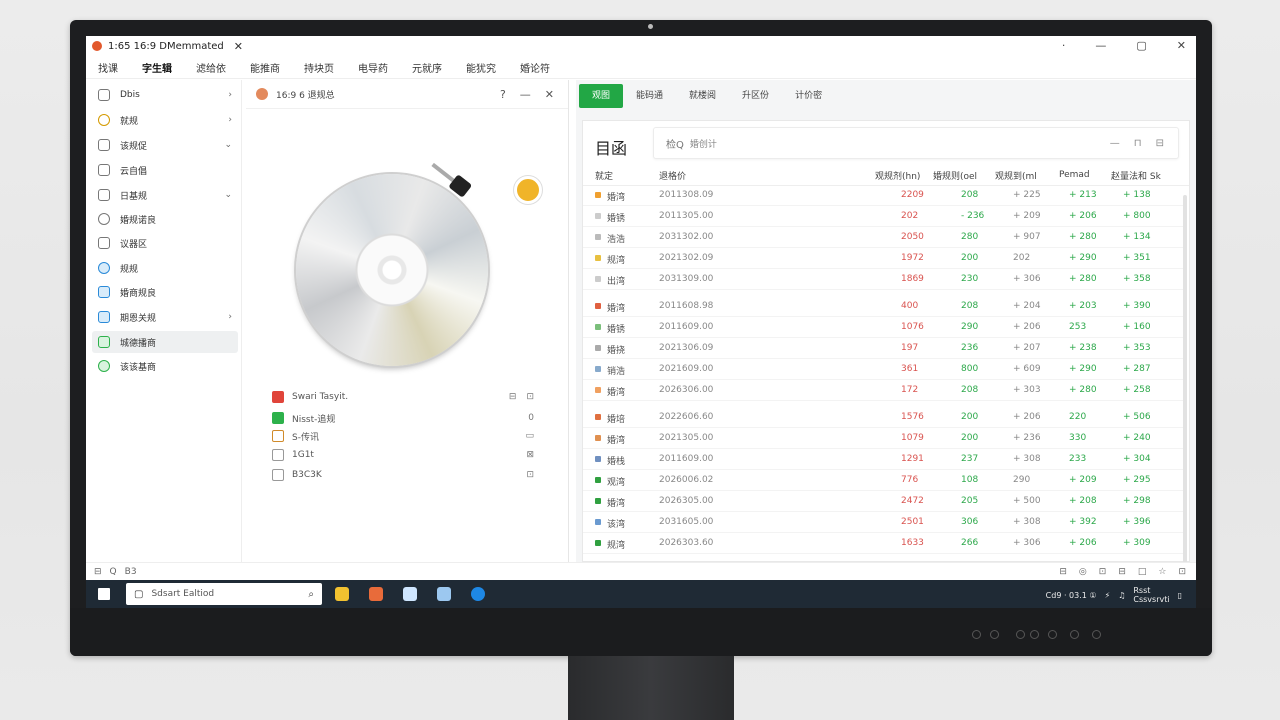 The image size is (1280, 720). Describe the element at coordinates (165, 195) in the screenshot. I see `sidebar-item: 日基规 ⌄` at that location.